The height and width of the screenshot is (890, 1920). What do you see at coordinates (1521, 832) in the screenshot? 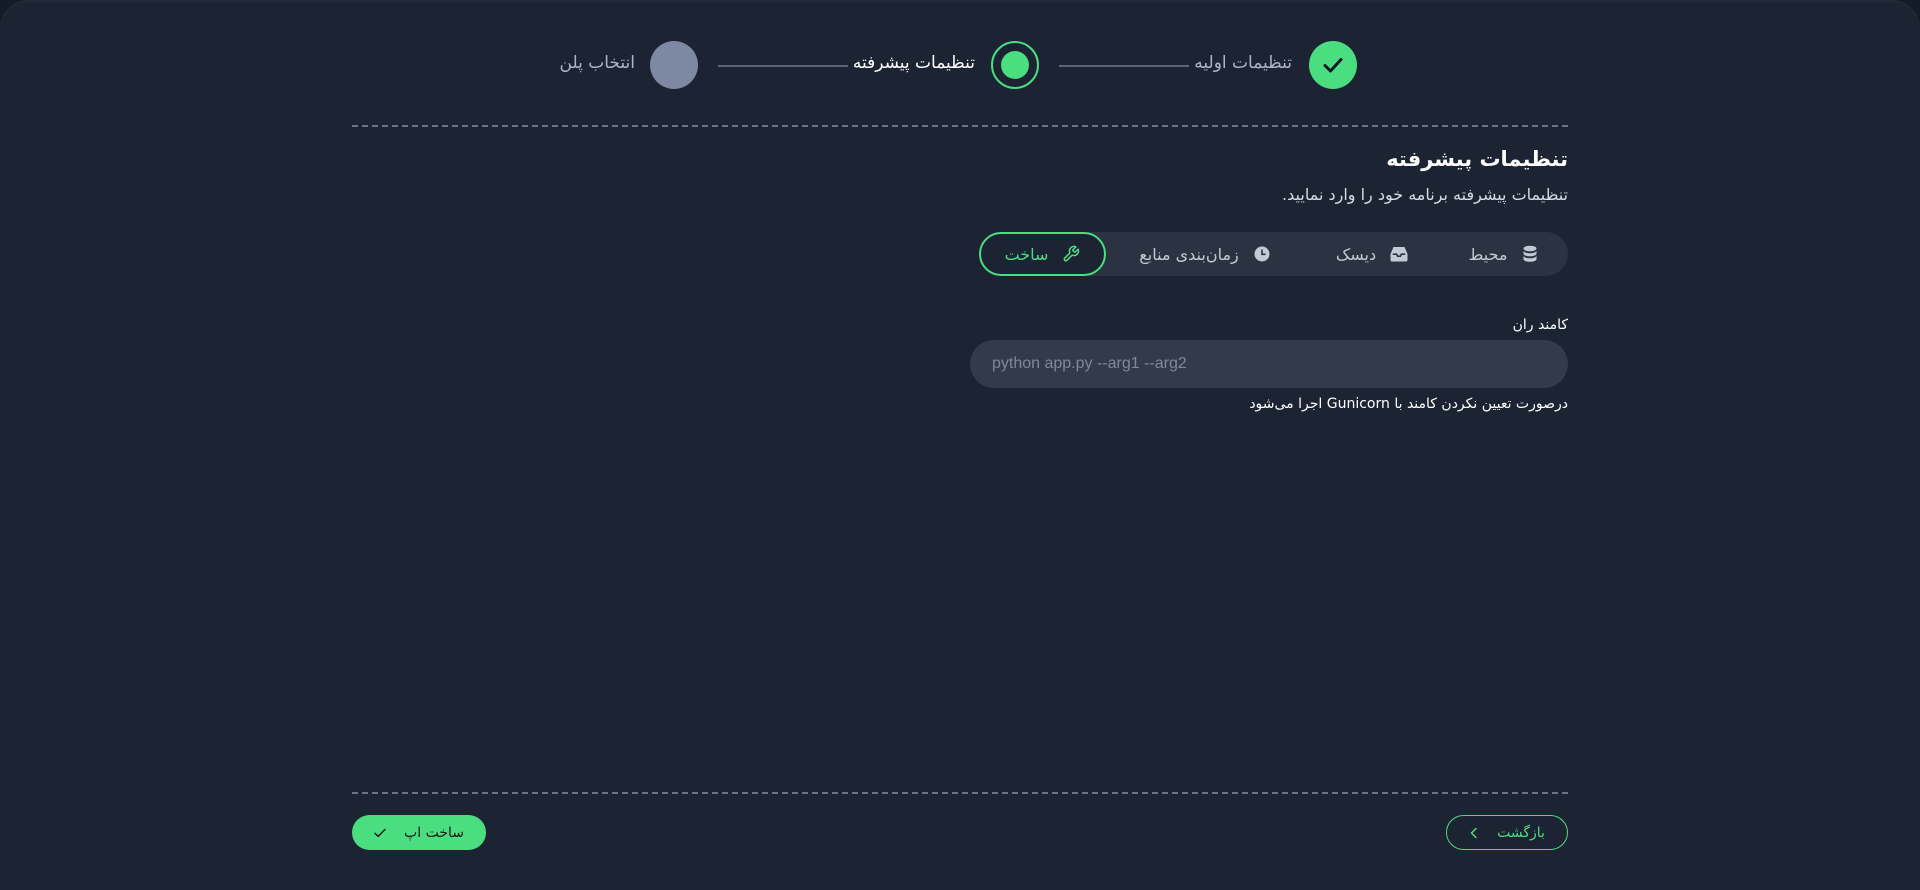
I see `back-label: بازگشت` at bounding box center [1521, 832].